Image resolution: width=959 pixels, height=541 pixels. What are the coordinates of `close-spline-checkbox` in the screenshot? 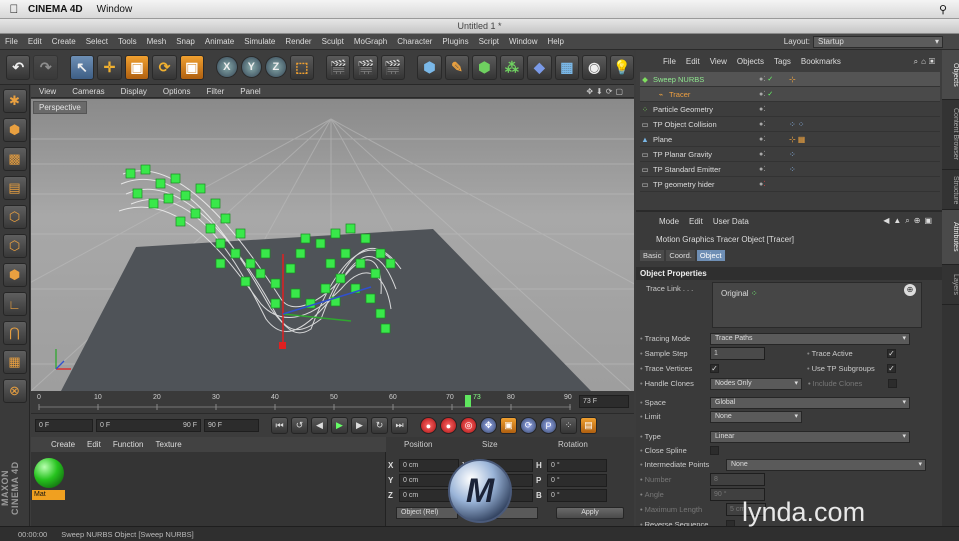 It's located at (714, 450).